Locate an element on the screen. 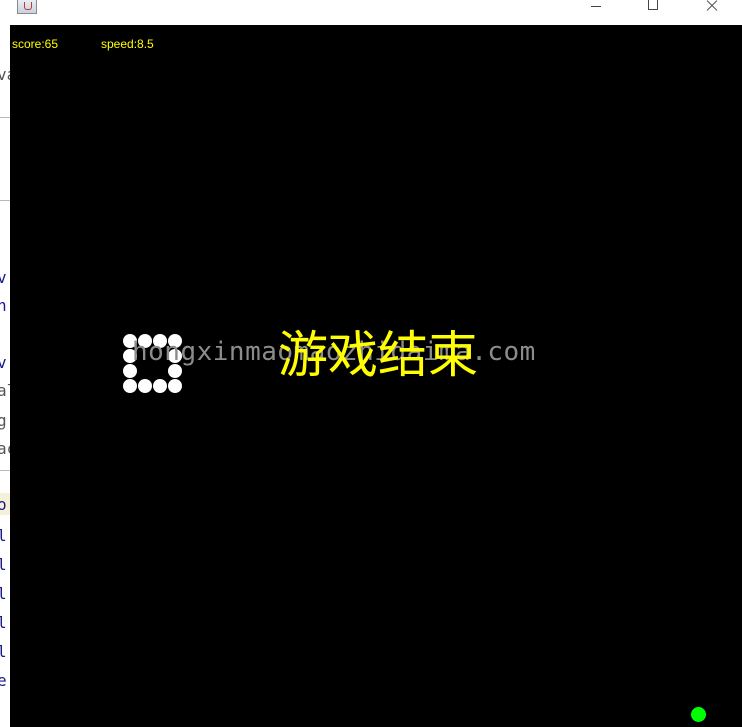  background-text-fragment: al is located at coordinates (5, 390).